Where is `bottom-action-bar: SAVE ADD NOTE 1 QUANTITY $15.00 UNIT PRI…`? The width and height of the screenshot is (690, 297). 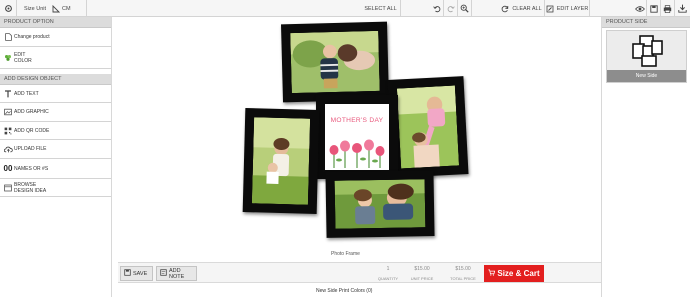
bottom-action-bar: SAVE ADD NOTE 1 QUANTITY $15.00 UNIT PRI… is located at coordinates (359, 272).